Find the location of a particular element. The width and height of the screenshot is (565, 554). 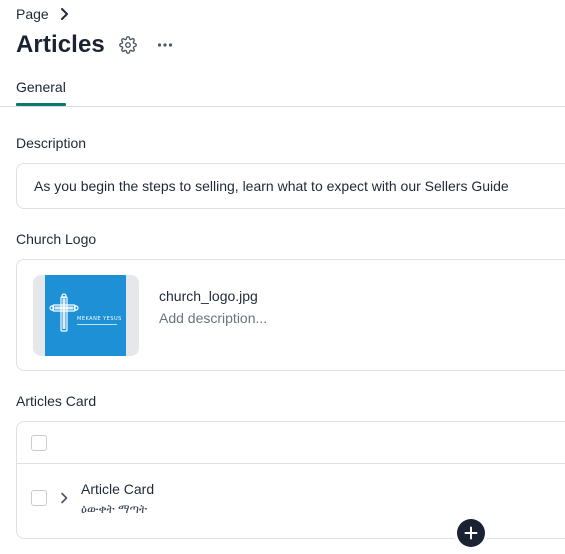

expand-chevron-icon is located at coordinates (64, 498).